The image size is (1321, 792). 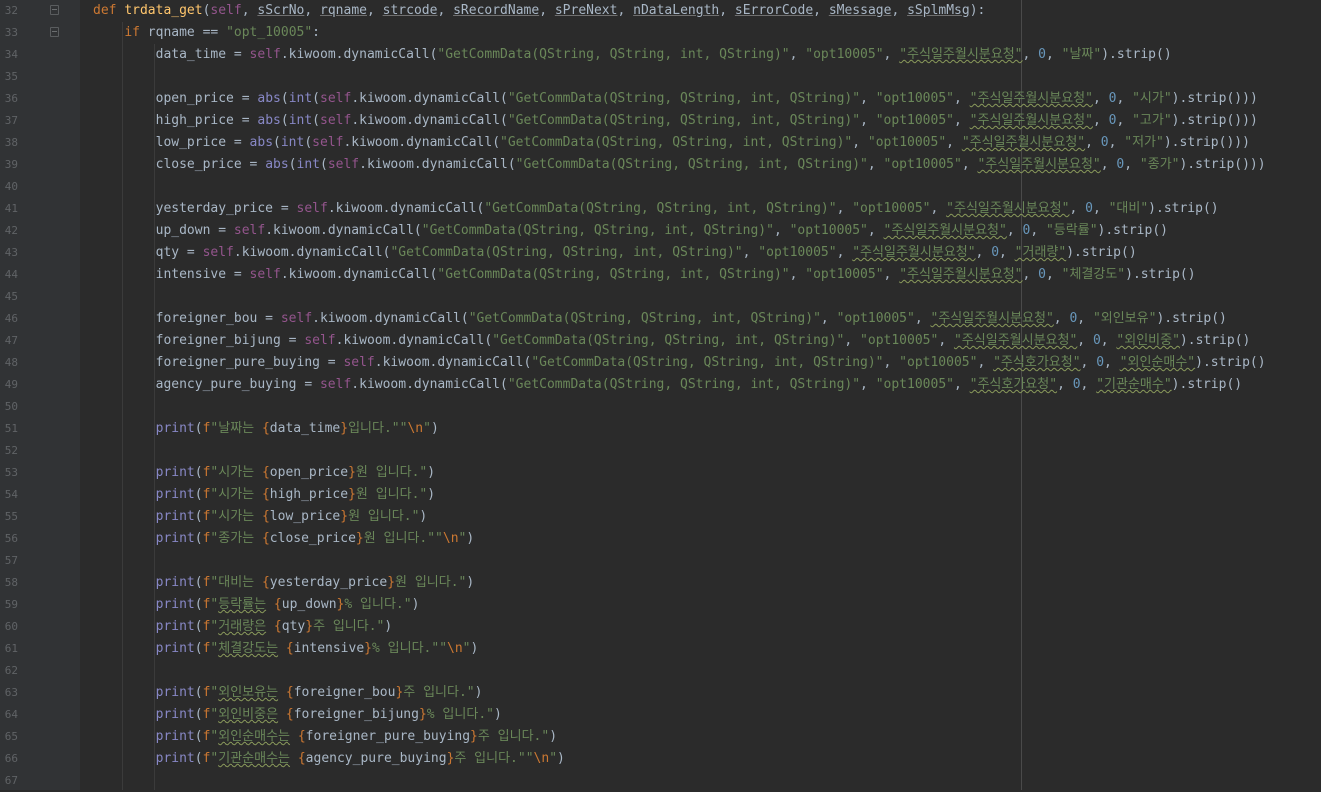 What do you see at coordinates (660, 429) in the screenshot?
I see `code-line: 51 print(f"날짜는 {data_time}입니다.""\n")` at bounding box center [660, 429].